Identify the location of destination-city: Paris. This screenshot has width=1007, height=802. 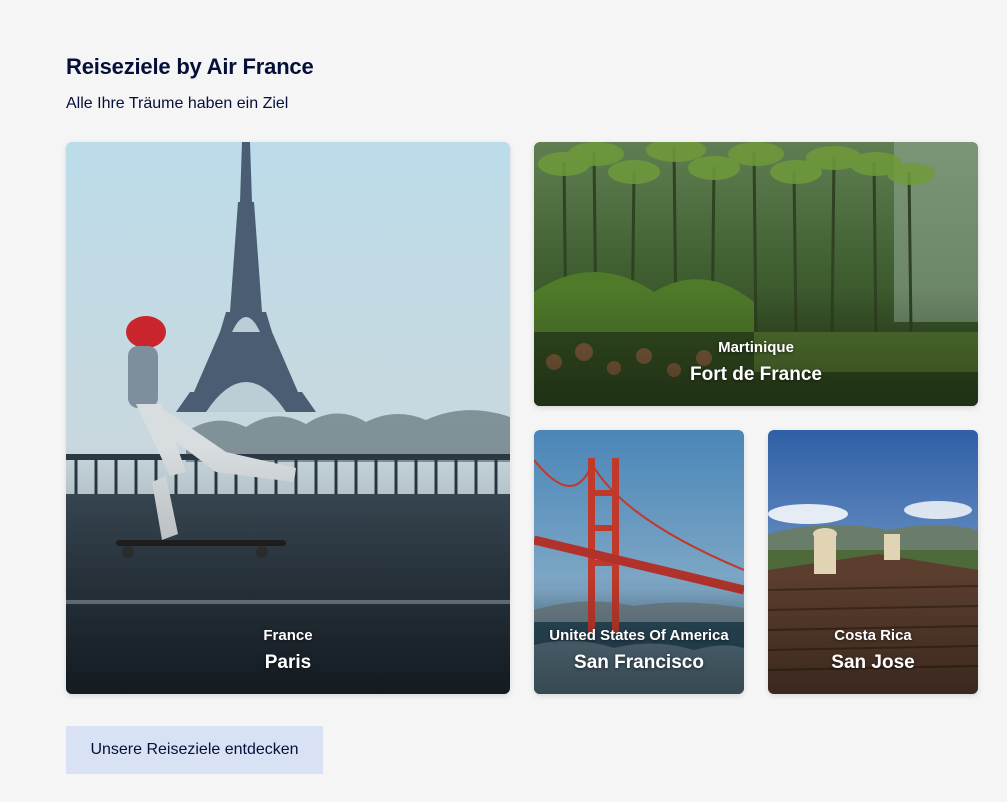
(288, 662).